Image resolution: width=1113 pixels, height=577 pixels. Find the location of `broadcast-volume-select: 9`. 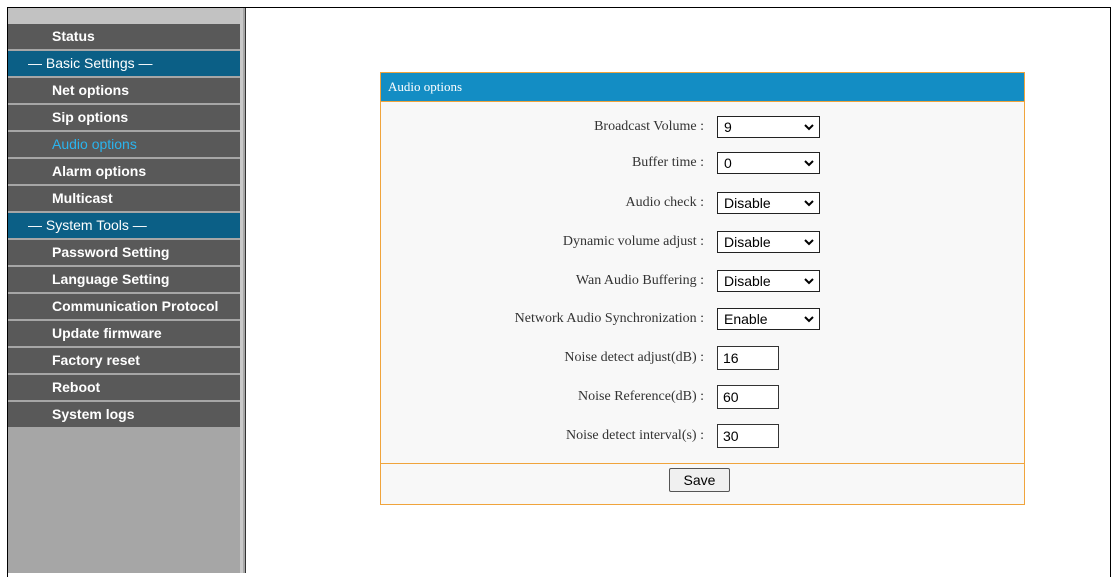

broadcast-volume-select: 9 is located at coordinates (768, 127).